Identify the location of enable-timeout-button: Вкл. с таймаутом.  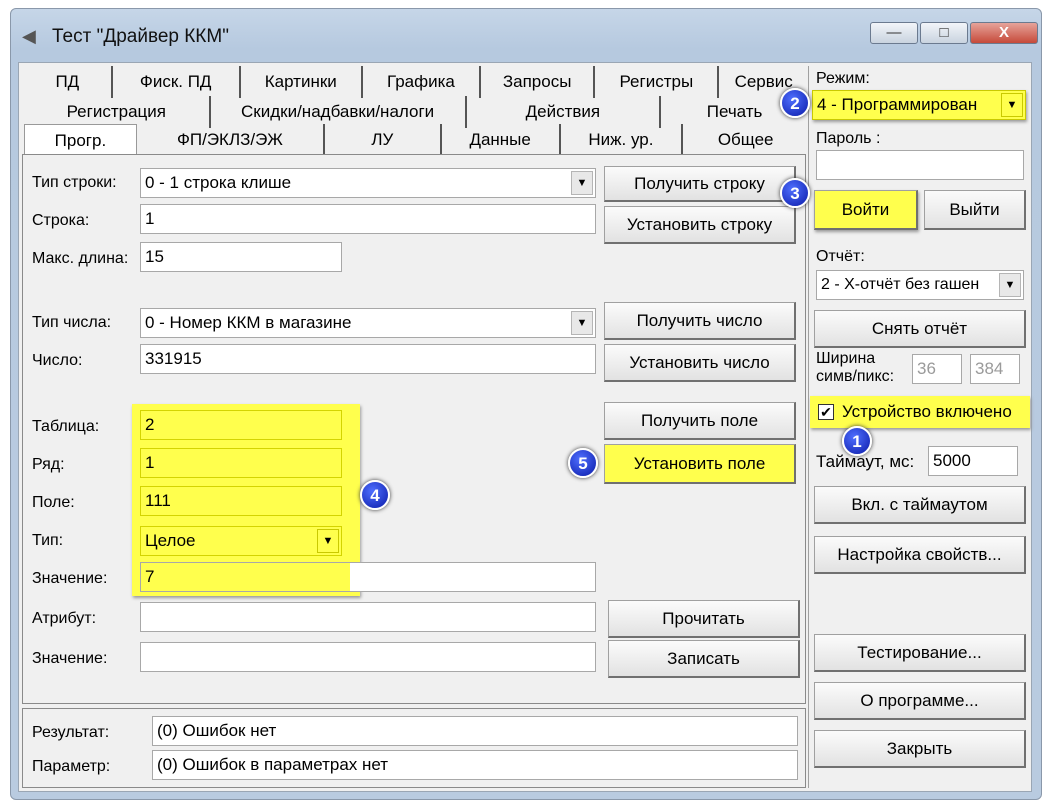
(920, 505).